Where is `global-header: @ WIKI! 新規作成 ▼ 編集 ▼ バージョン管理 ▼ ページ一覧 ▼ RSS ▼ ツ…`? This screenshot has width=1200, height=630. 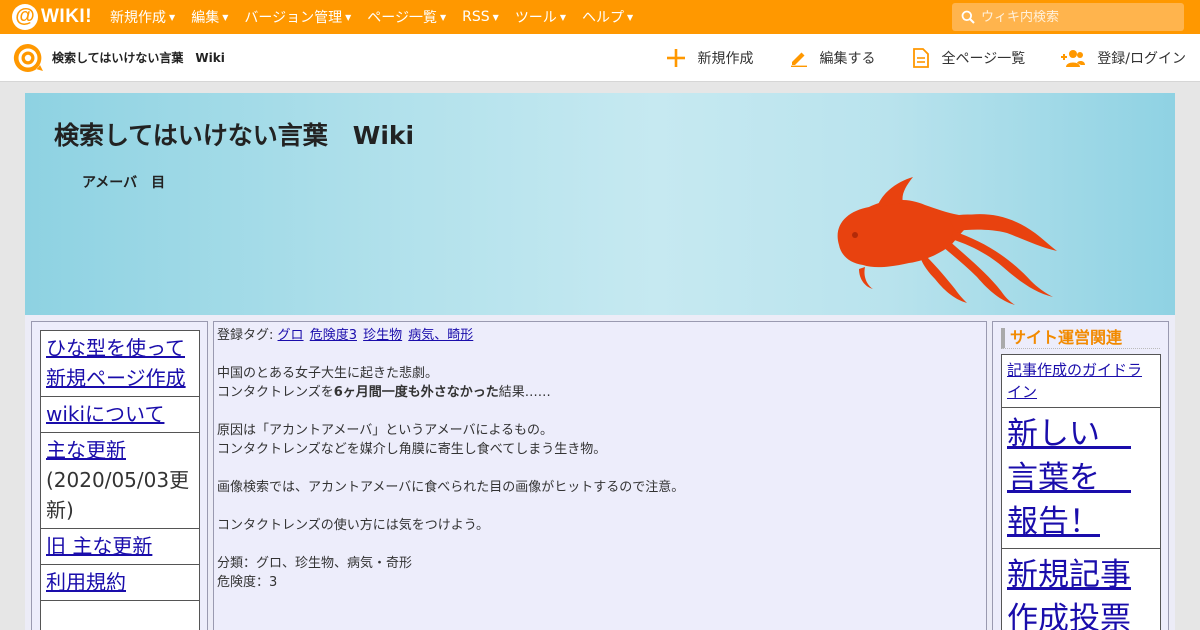
global-header: @ WIKI! 新規作成 ▼ 編集 ▼ バージョン管理 ▼ ページ一覧 ▼ RSS ▼ ツ… is located at coordinates (600, 17).